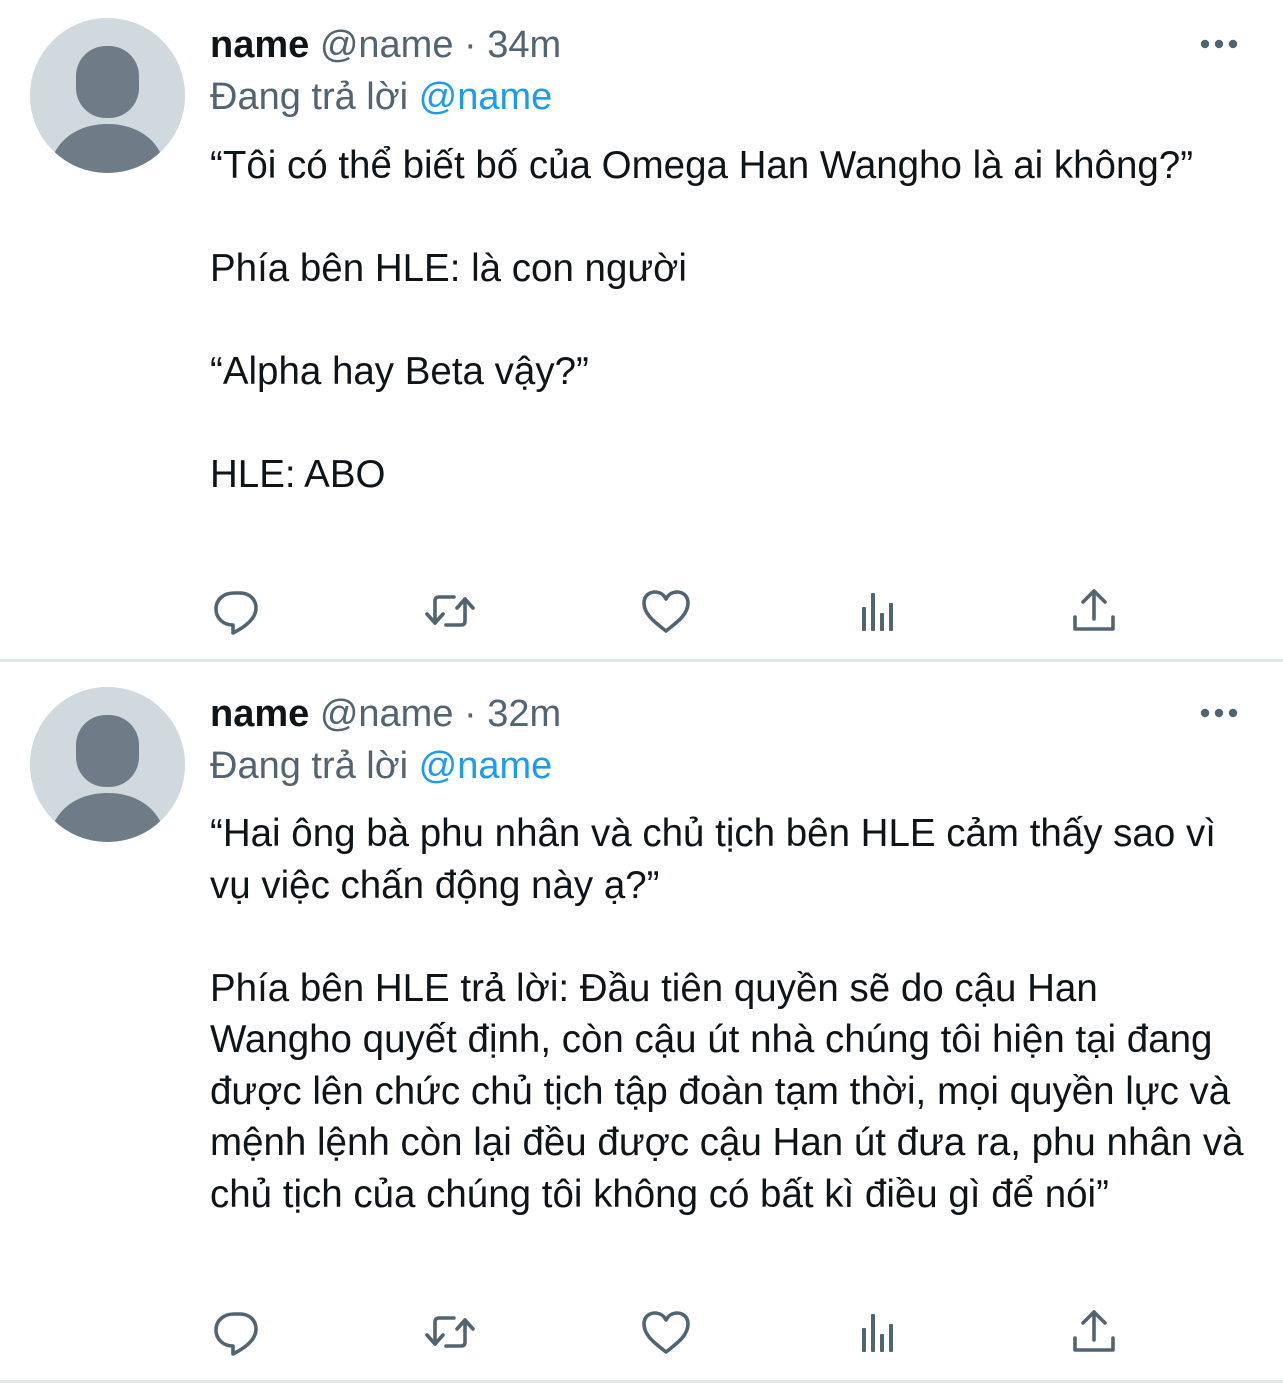  Describe the element at coordinates (399, 371) in the screenshot. I see `tweet-paragraph: “Alpha hay Beta vậy?”` at that location.